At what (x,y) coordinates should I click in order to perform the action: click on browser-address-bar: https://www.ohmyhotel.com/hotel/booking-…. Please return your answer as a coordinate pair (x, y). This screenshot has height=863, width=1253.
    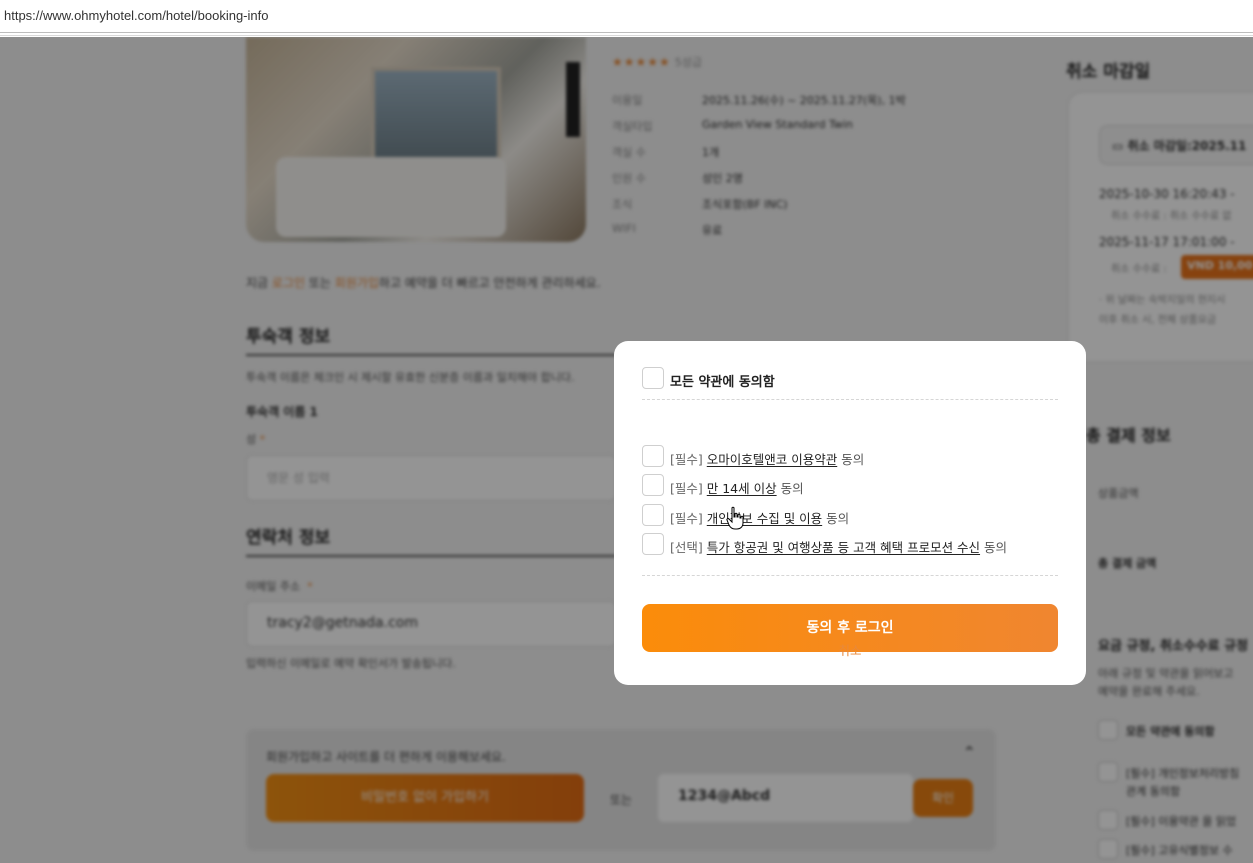
    Looking at the image, I should click on (626, 18).